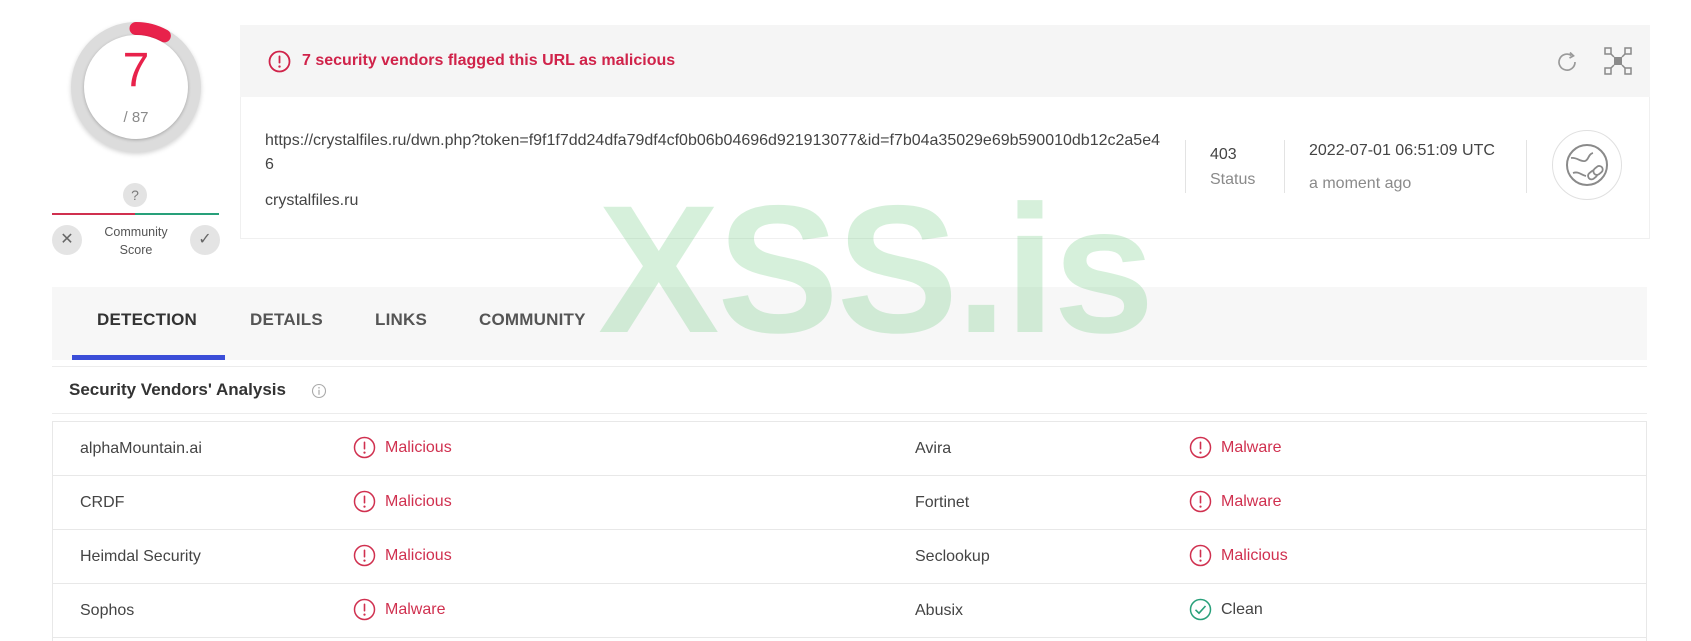  I want to click on community-bar-negative, so click(93, 214).